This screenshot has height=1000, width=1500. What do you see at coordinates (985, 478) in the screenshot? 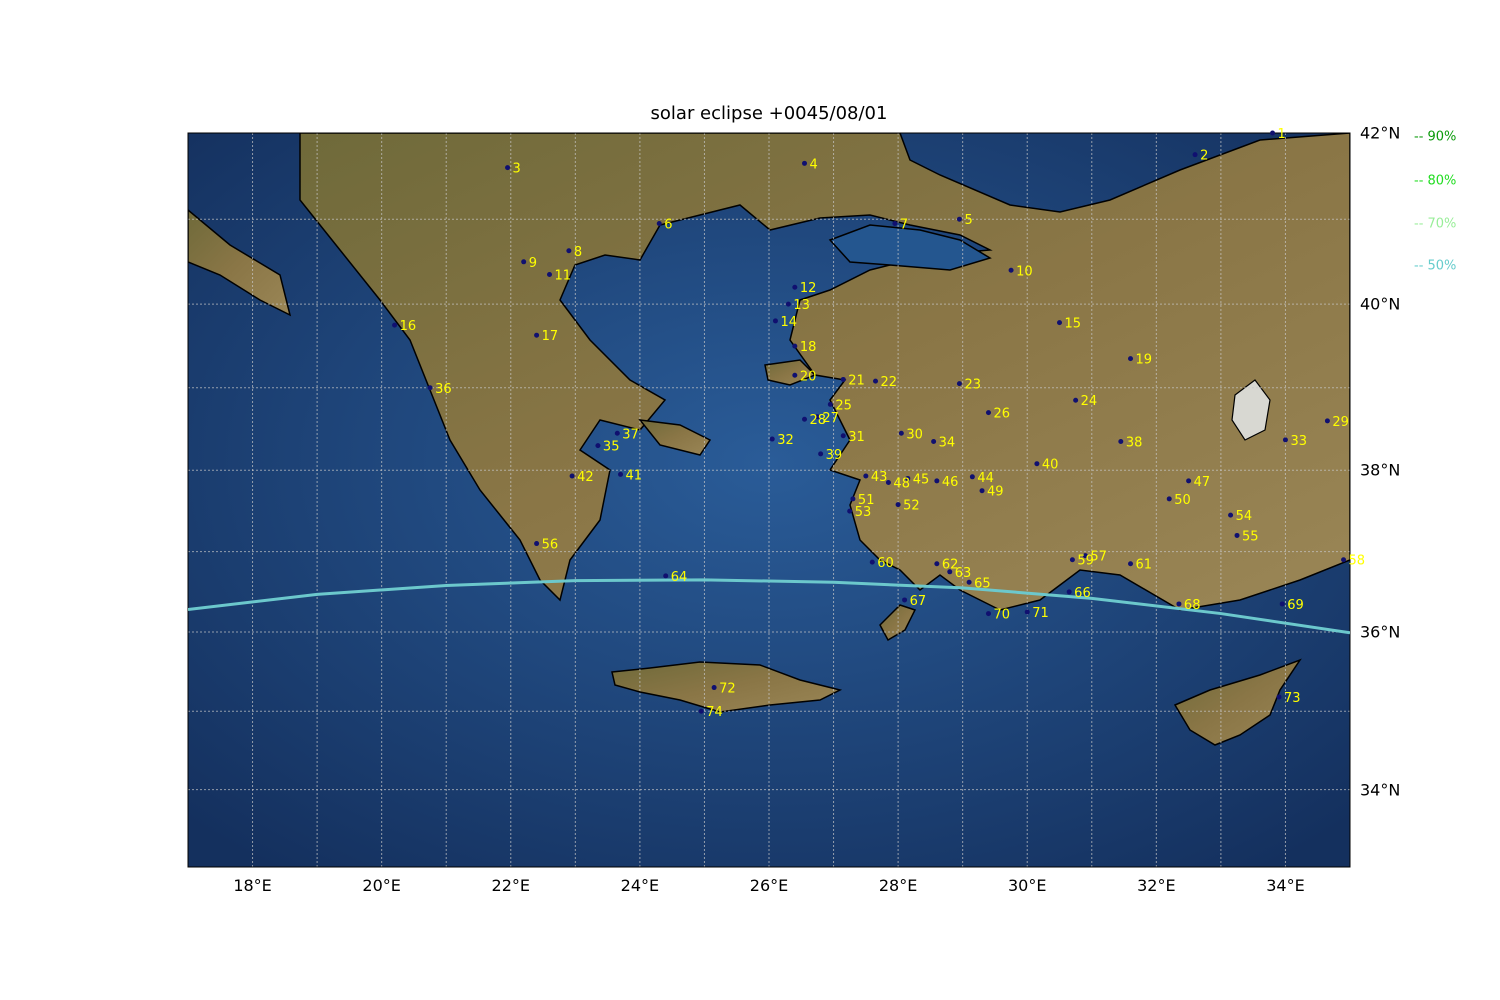
I see `city-label-44: 44` at bounding box center [985, 478].